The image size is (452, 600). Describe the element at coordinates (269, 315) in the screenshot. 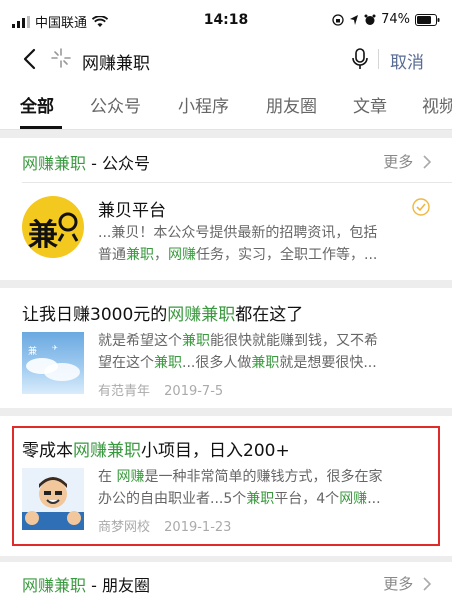

I see `title-text: 都在这了` at that location.